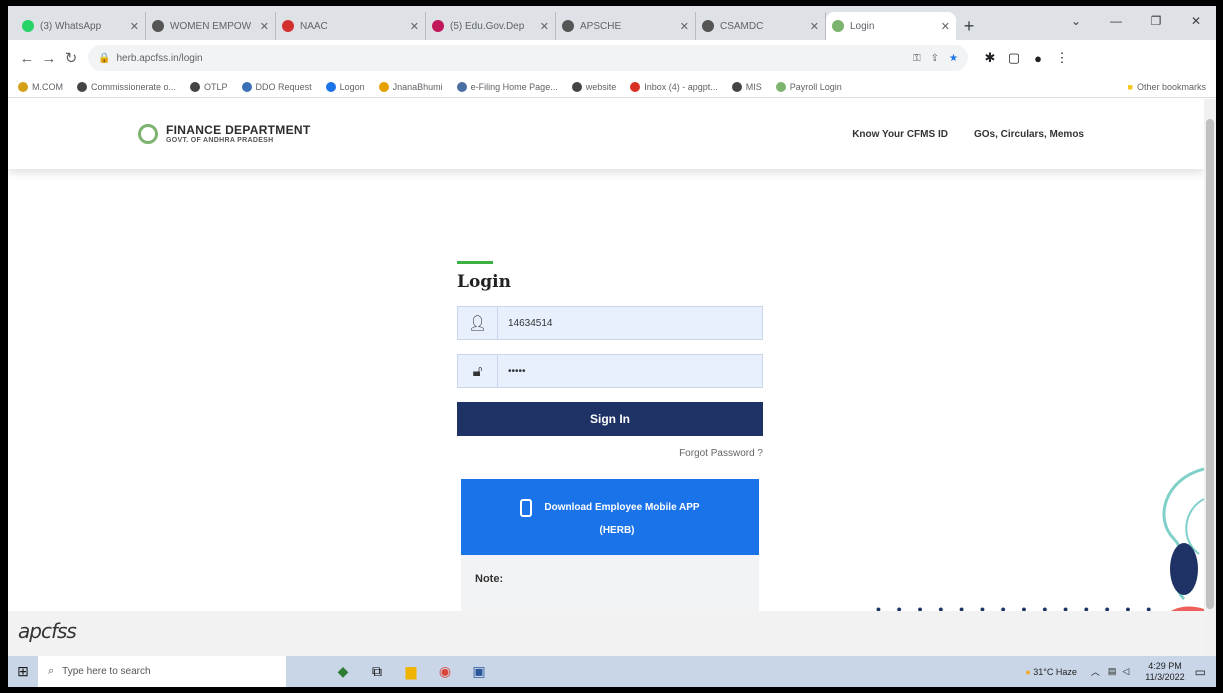  Describe the element at coordinates (351, 26) in the screenshot. I see `browser-tab: NAAC ✕` at that location.